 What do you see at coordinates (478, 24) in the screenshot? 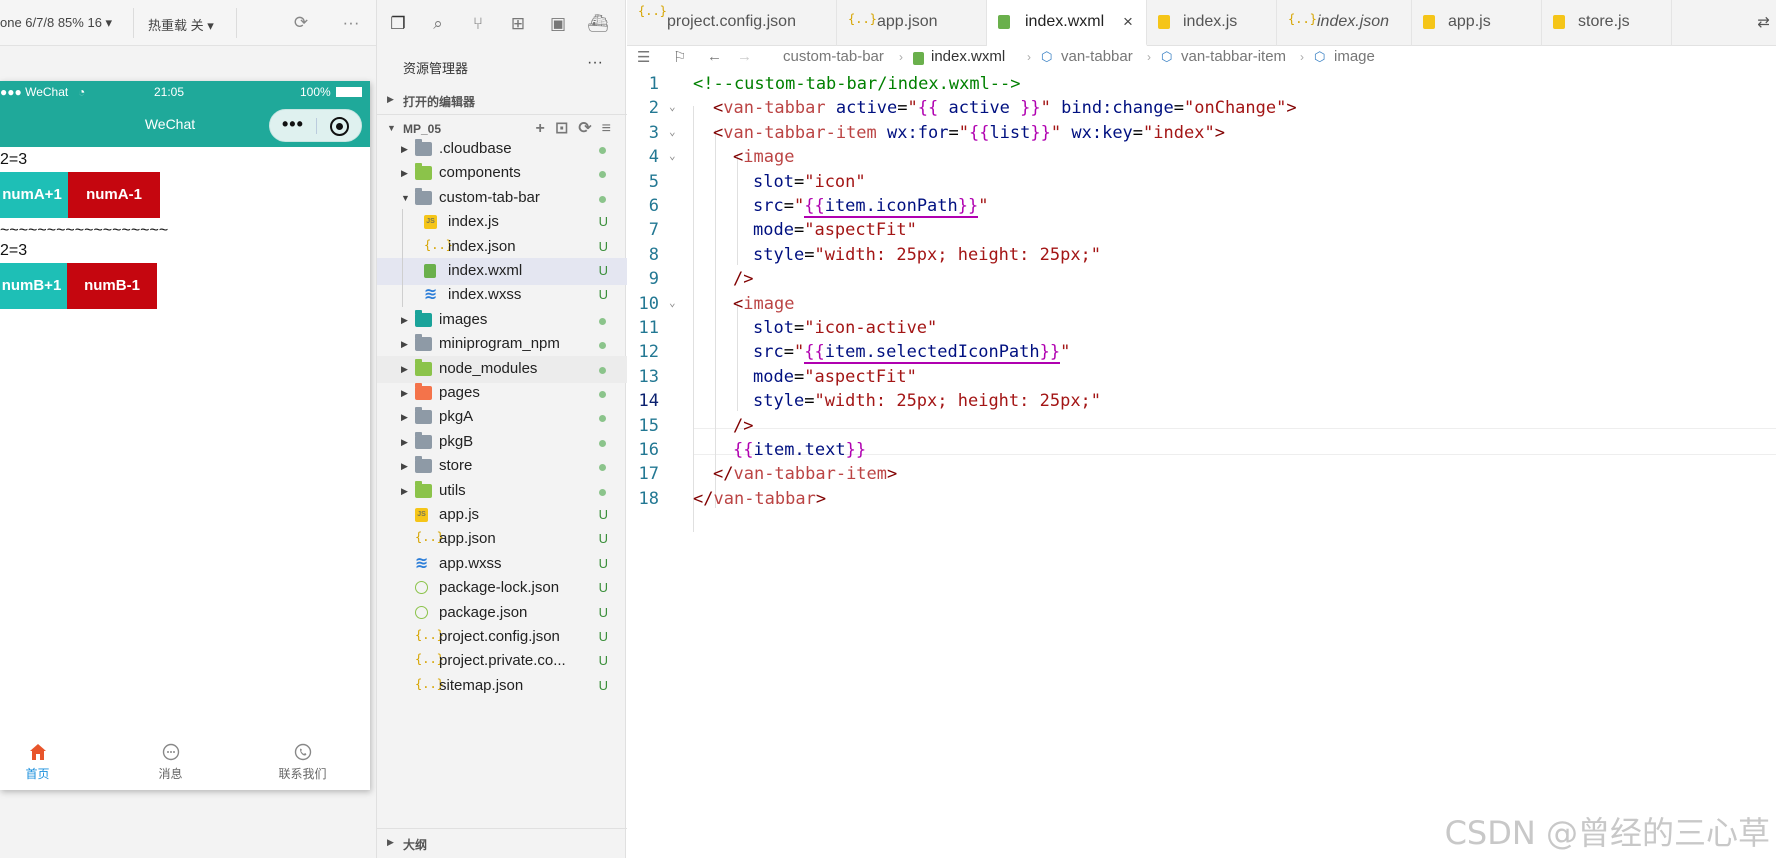
I see `source-control-icon: ⑂` at bounding box center [478, 24].